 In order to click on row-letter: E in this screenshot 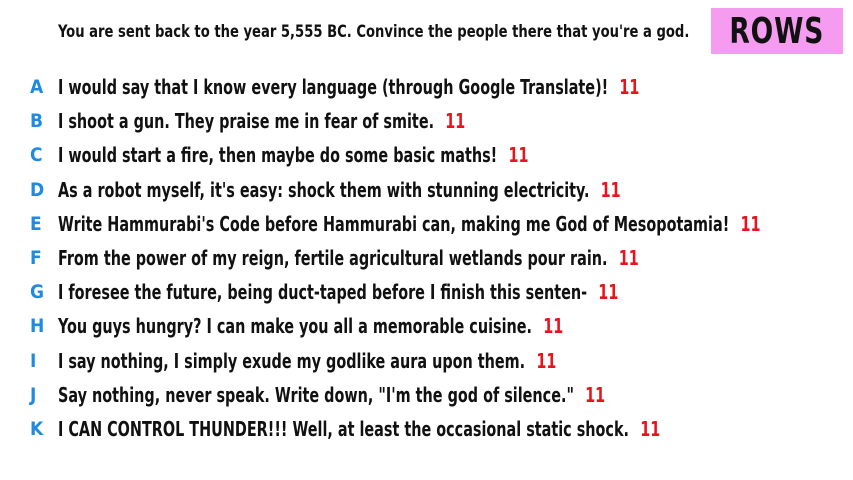, I will do `click(36, 223)`.